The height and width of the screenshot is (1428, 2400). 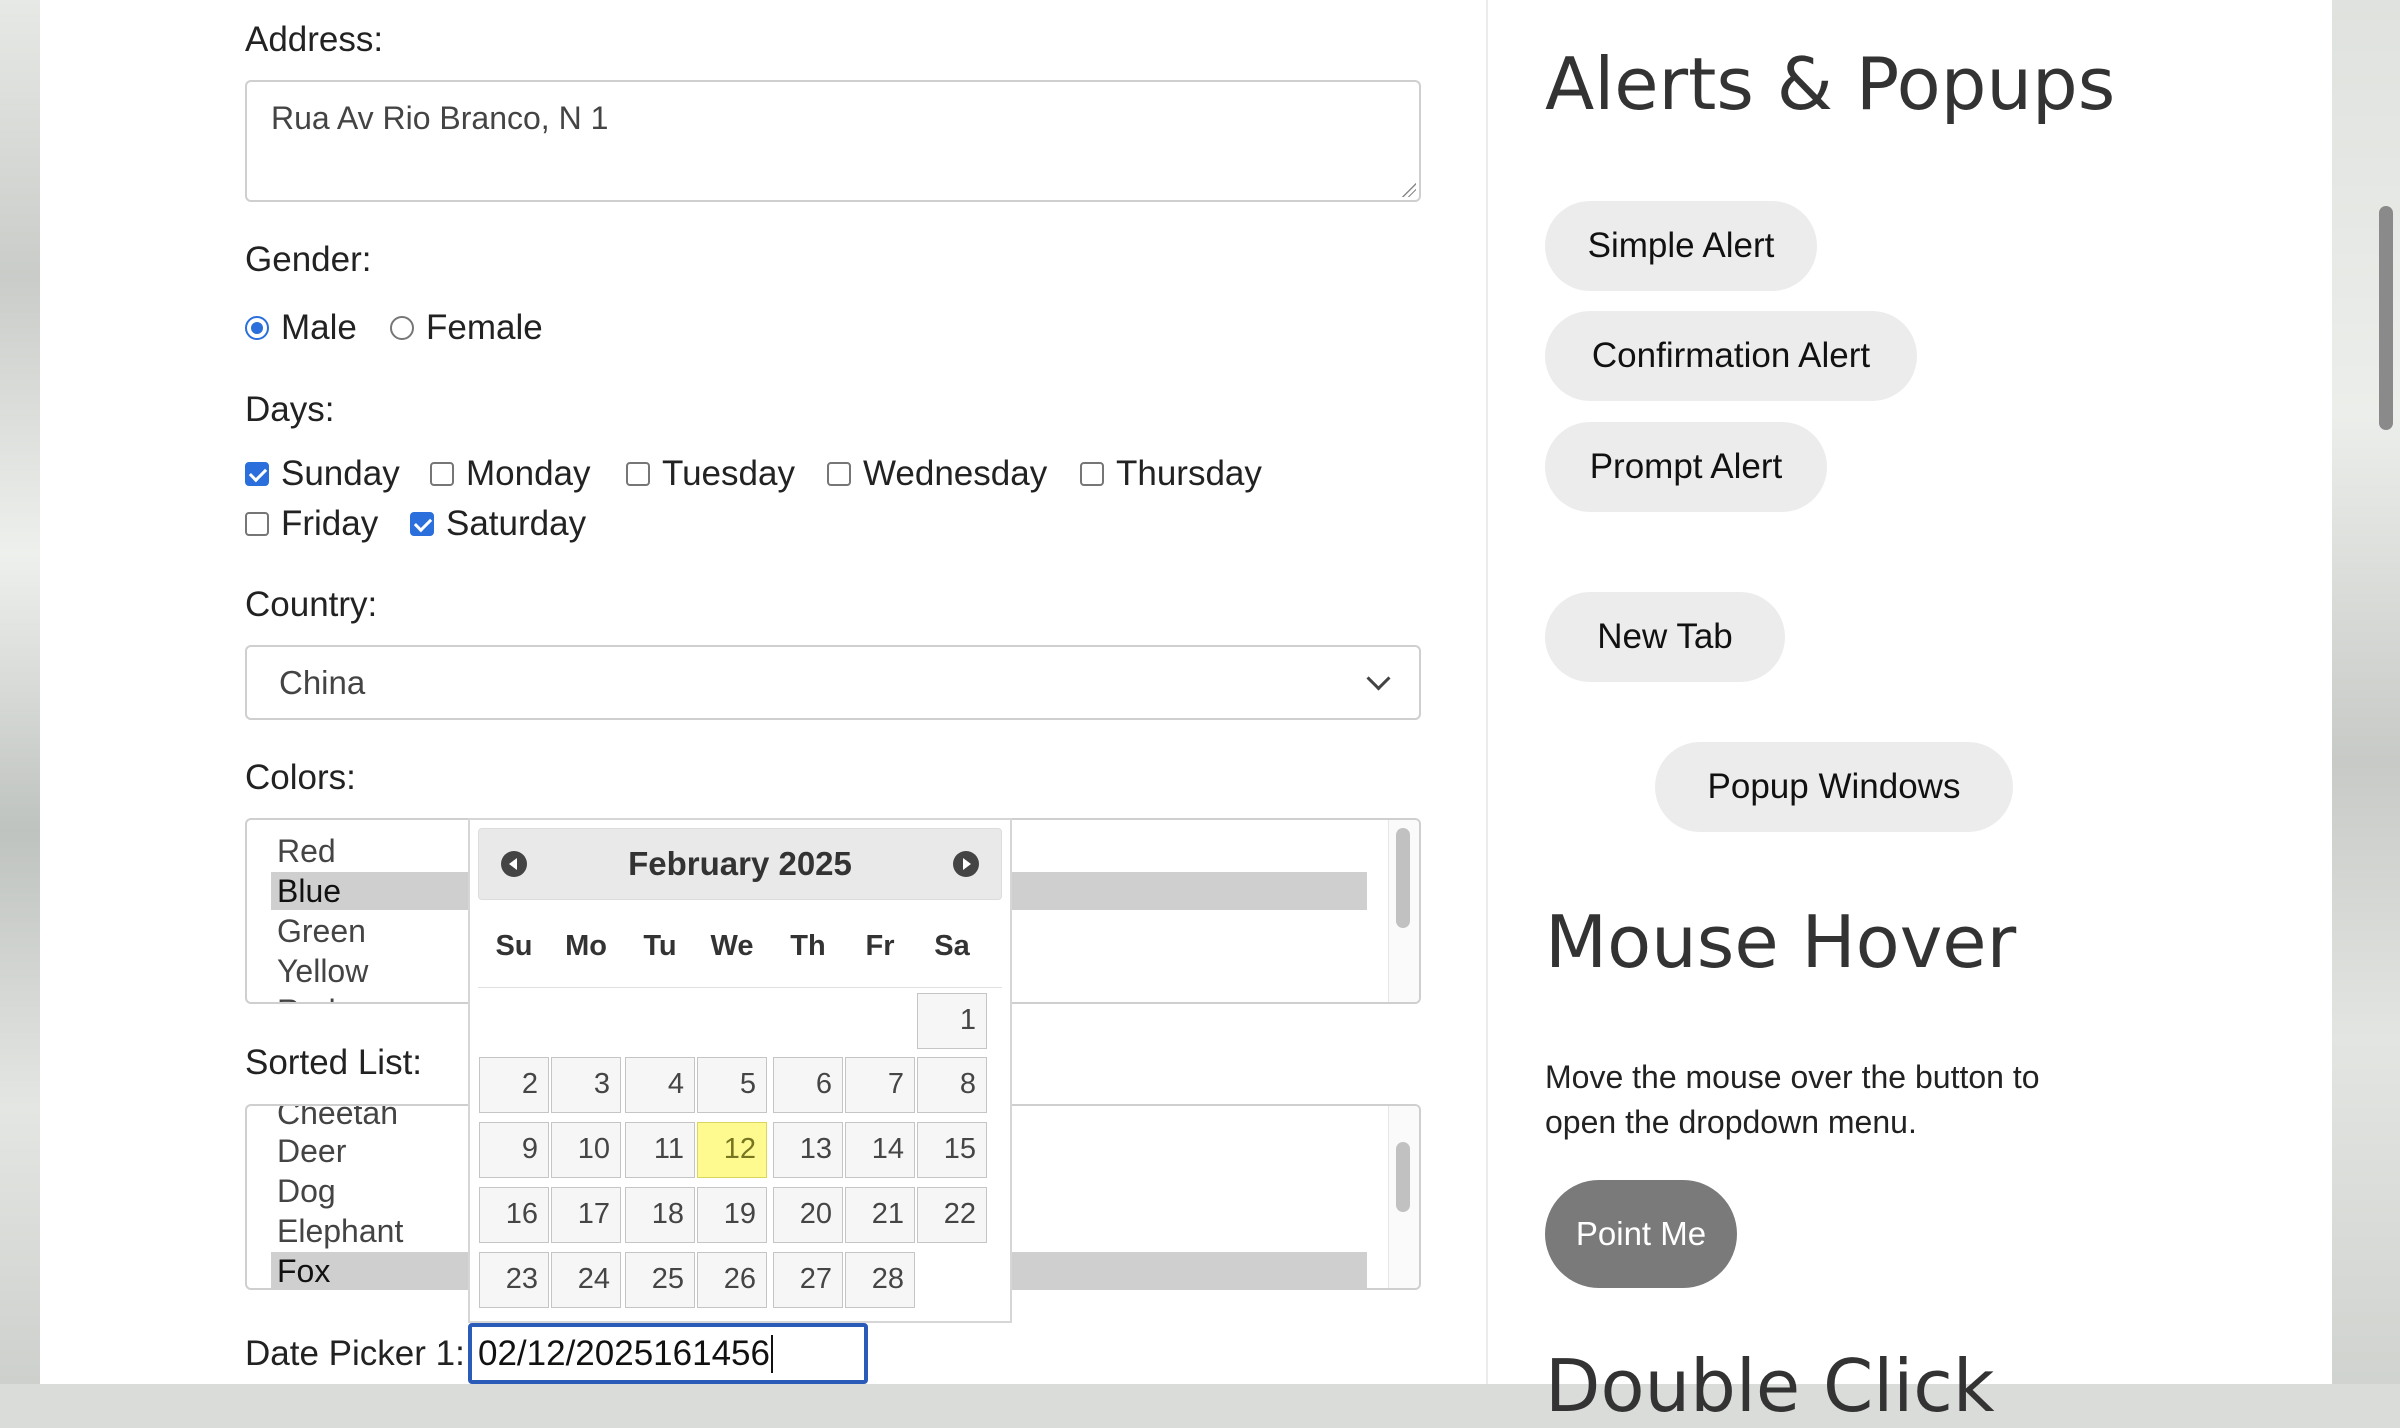 I want to click on text-caret, so click(x=771, y=1353).